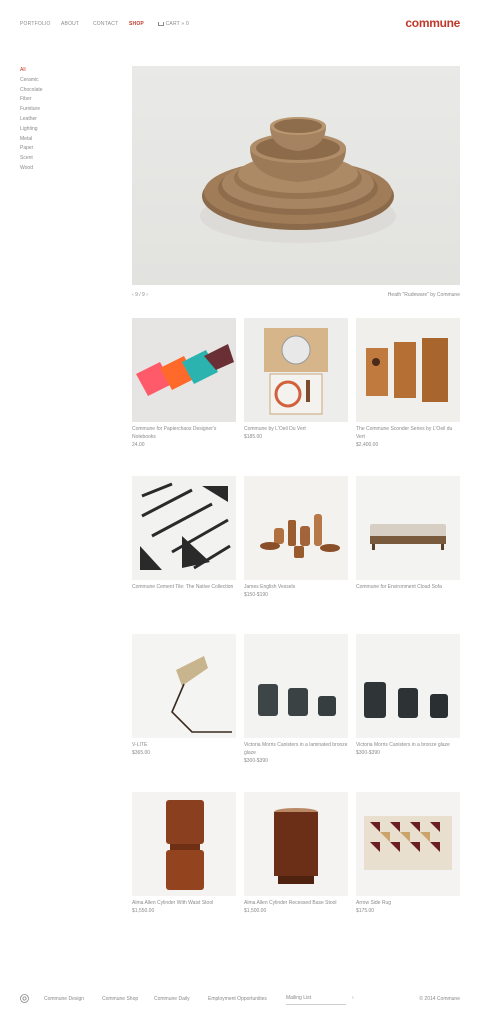 Image resolution: width=480 pixels, height=1024 pixels. What do you see at coordinates (299, 998) in the screenshot?
I see `mailing-list-label: Mailing List` at bounding box center [299, 998].